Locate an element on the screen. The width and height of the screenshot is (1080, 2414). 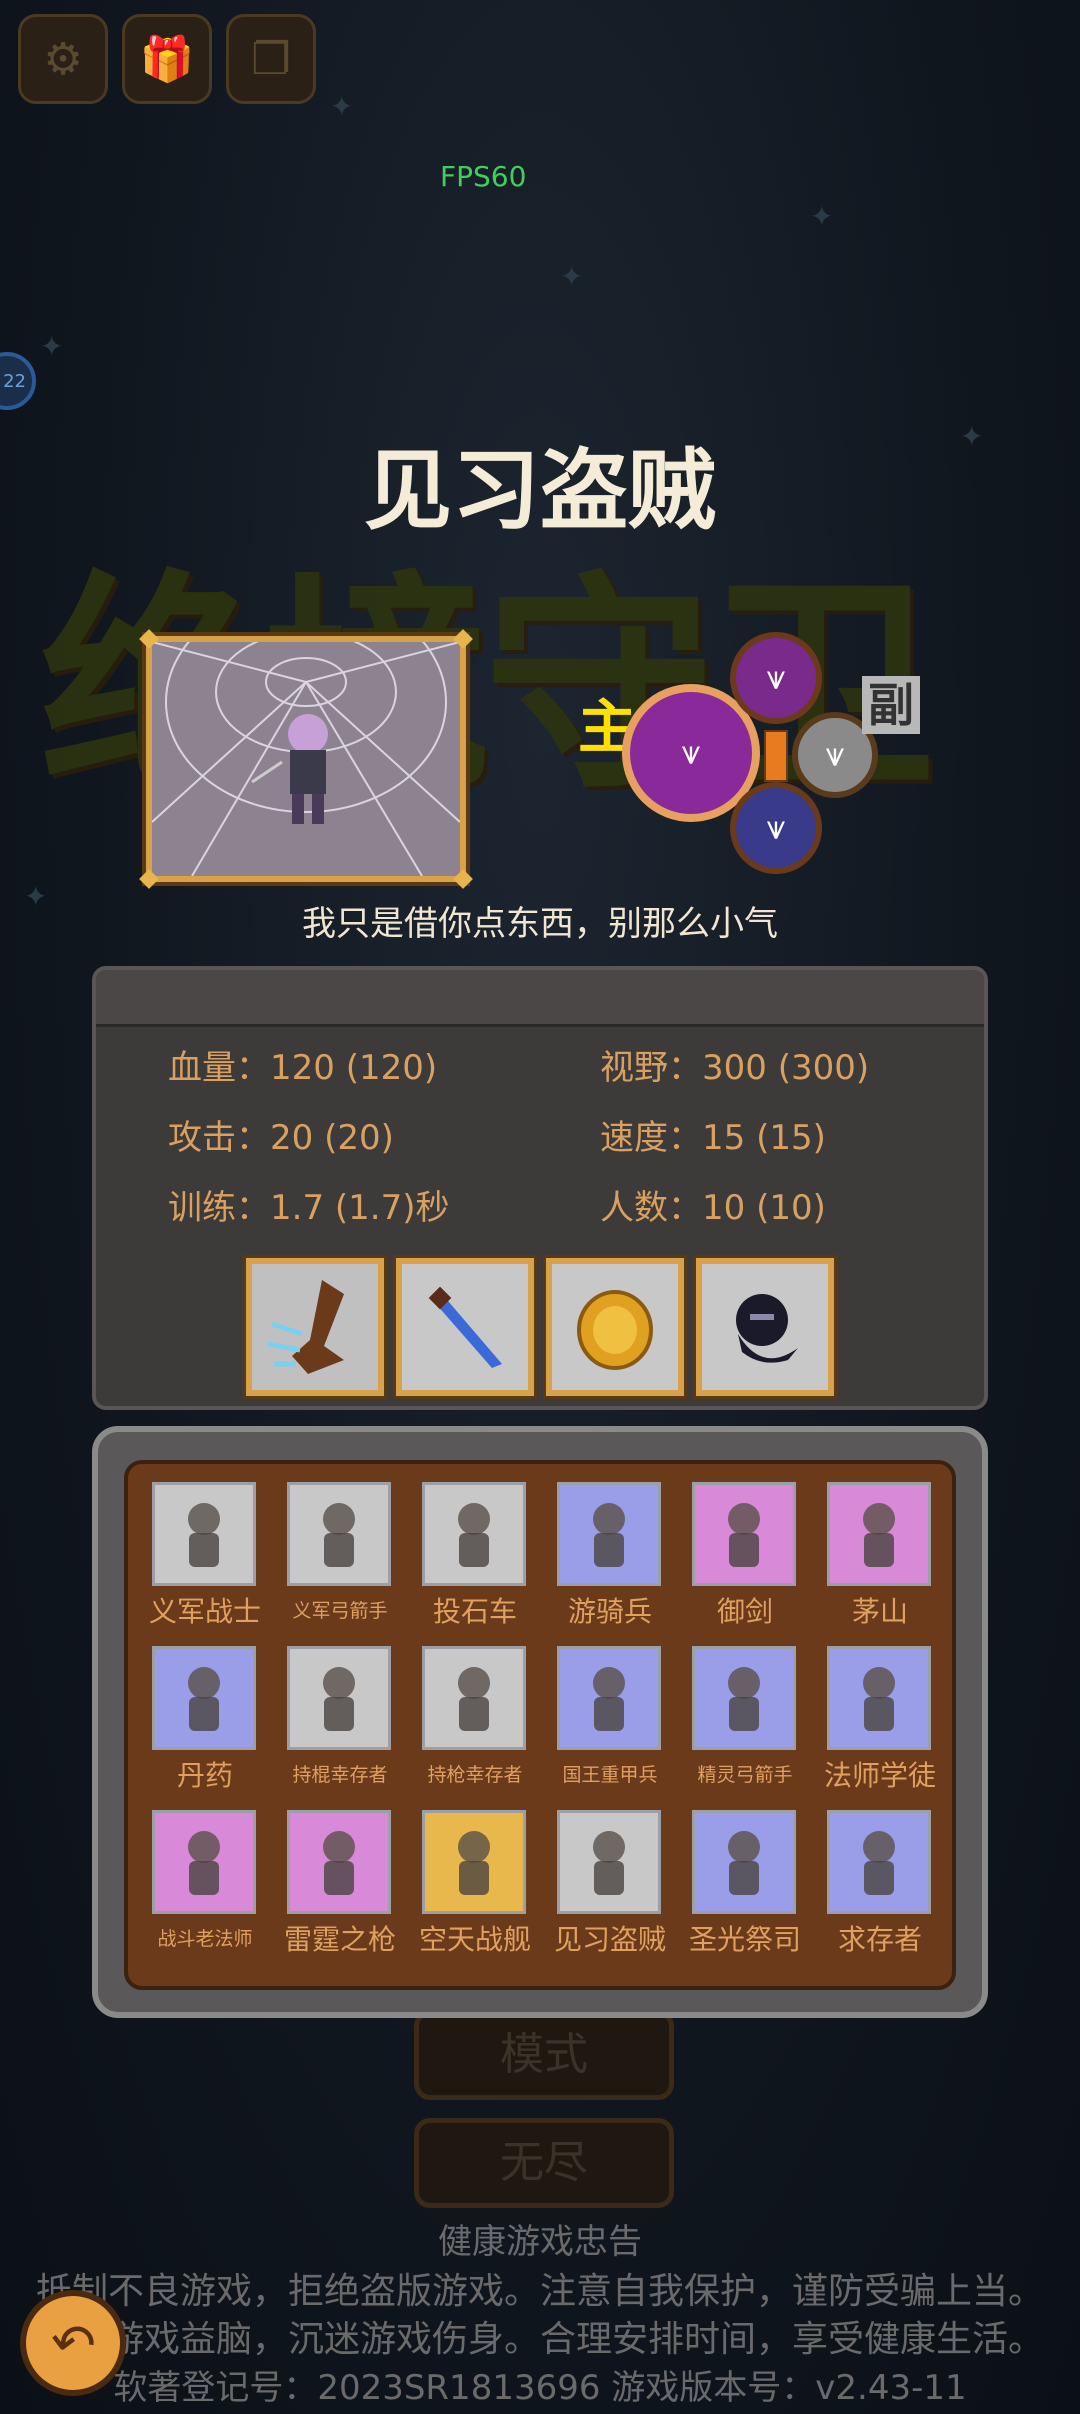
roster-unit-card: 求存者 is located at coordinates (880, 1890).